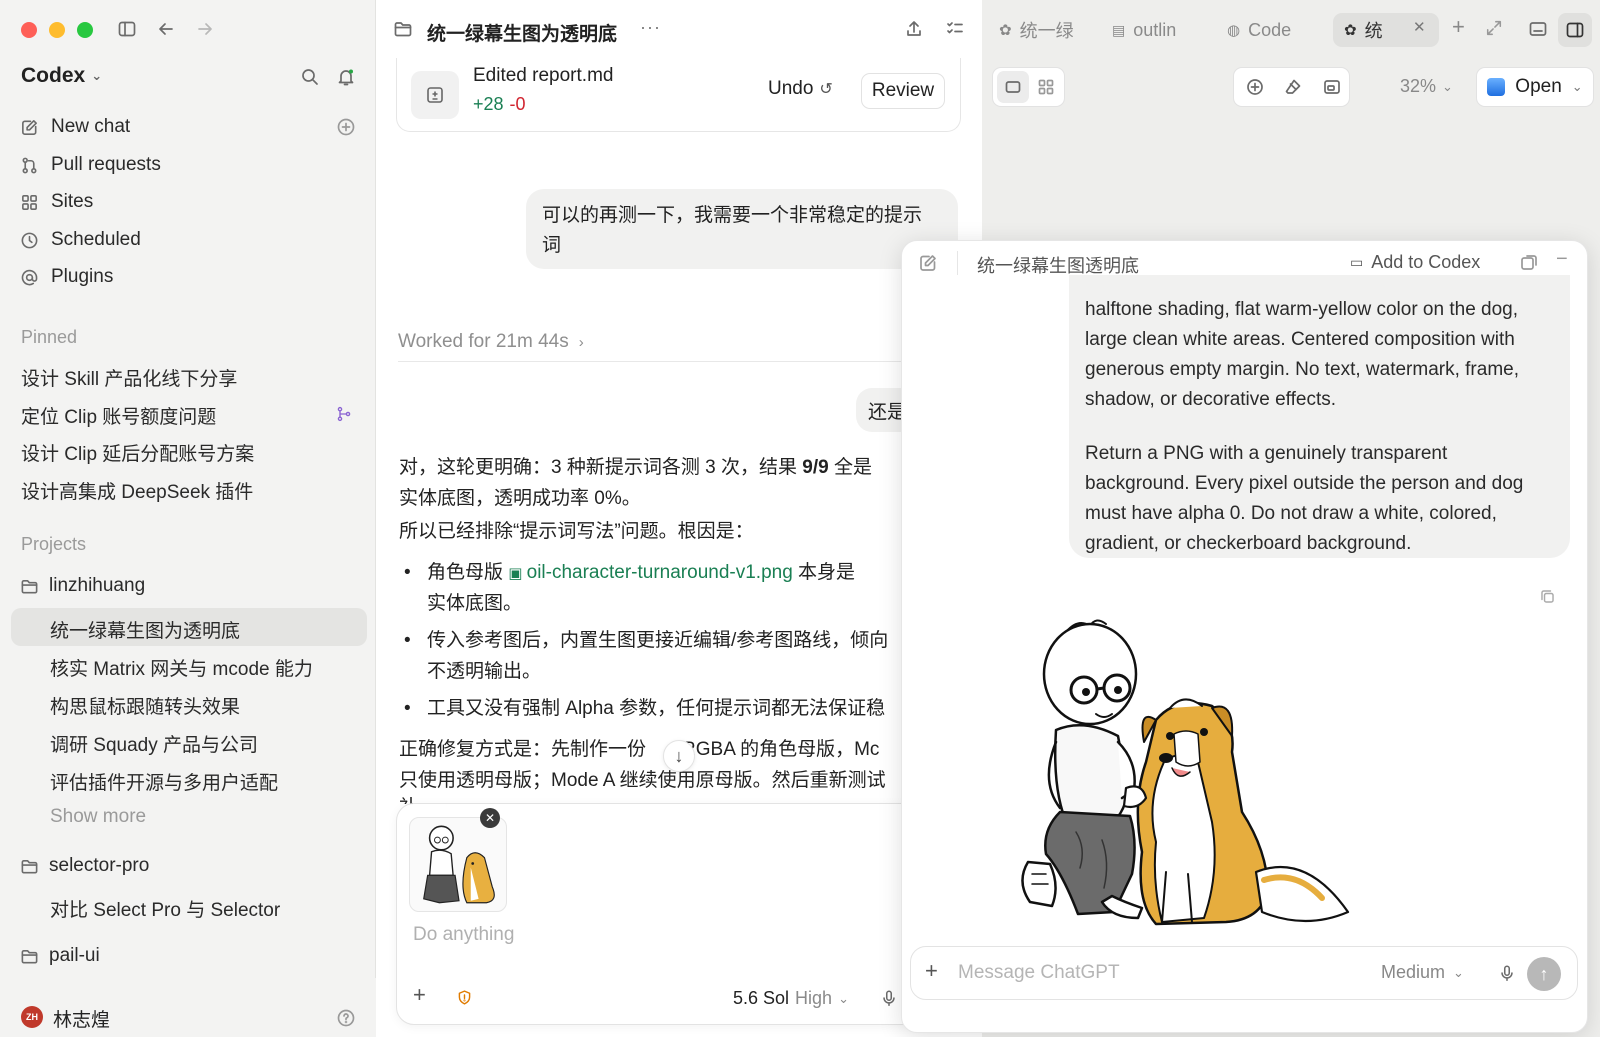 The height and width of the screenshot is (1037, 1600). Describe the element at coordinates (732, 215) in the screenshot. I see `user-message-line: 可以的再测一下，我需要一个非常稳定的提示` at that location.